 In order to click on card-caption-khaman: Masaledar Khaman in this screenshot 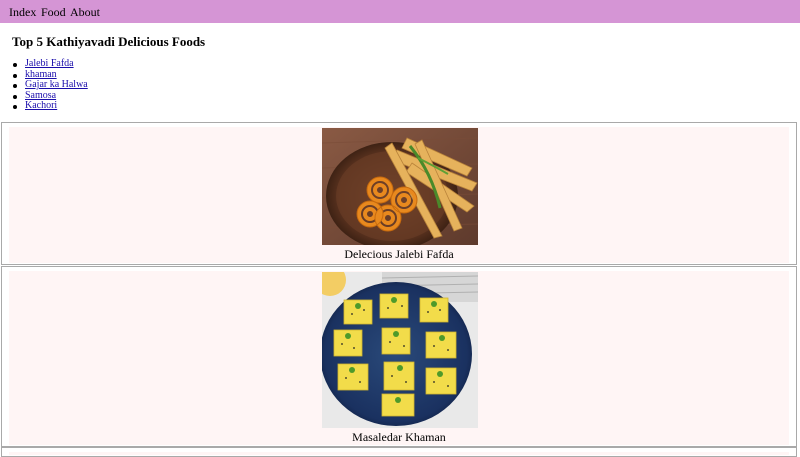, I will do `click(399, 437)`.